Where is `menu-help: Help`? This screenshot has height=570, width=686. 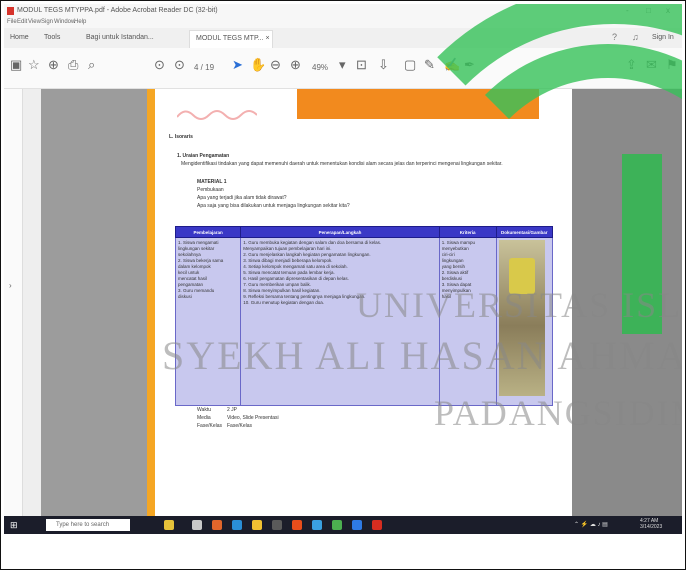
menu-help: Help is located at coordinates (80, 22).